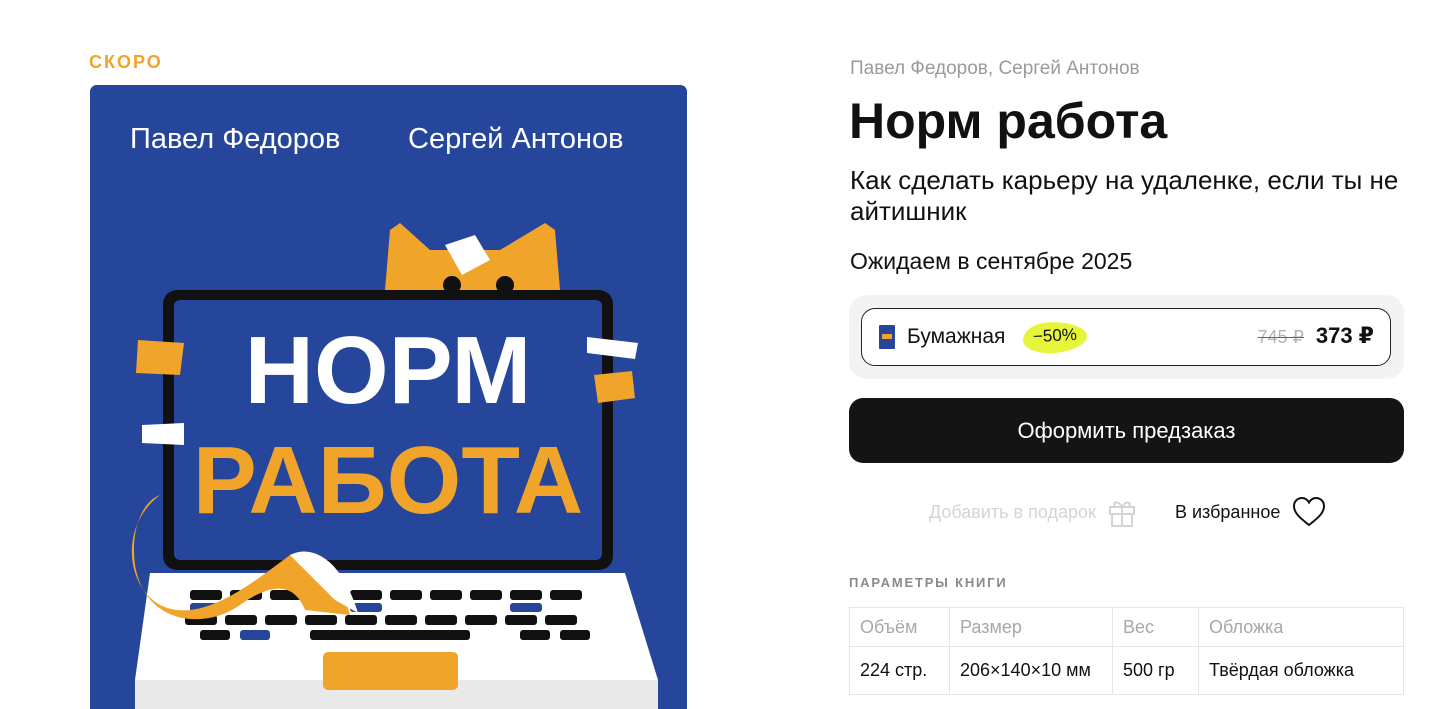 The image size is (1449, 709). I want to click on cover-title-line1: НОРМ, so click(388, 370).